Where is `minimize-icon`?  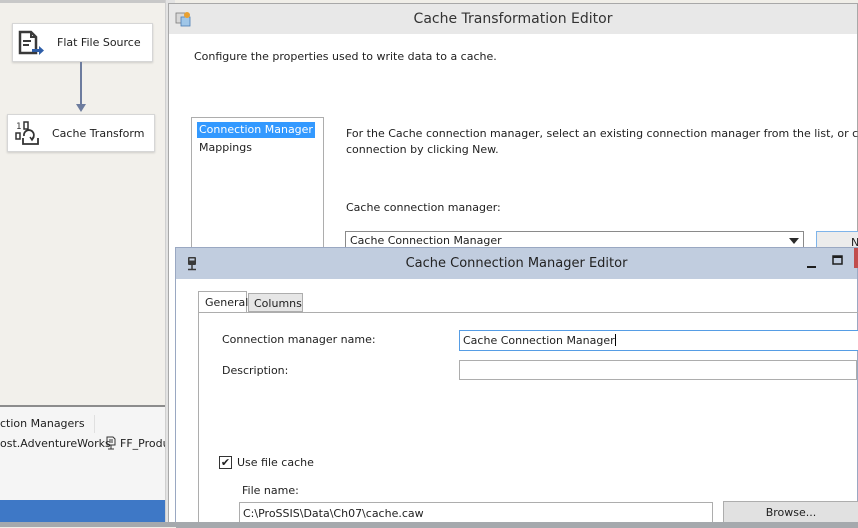
minimize-icon is located at coordinates (812, 264).